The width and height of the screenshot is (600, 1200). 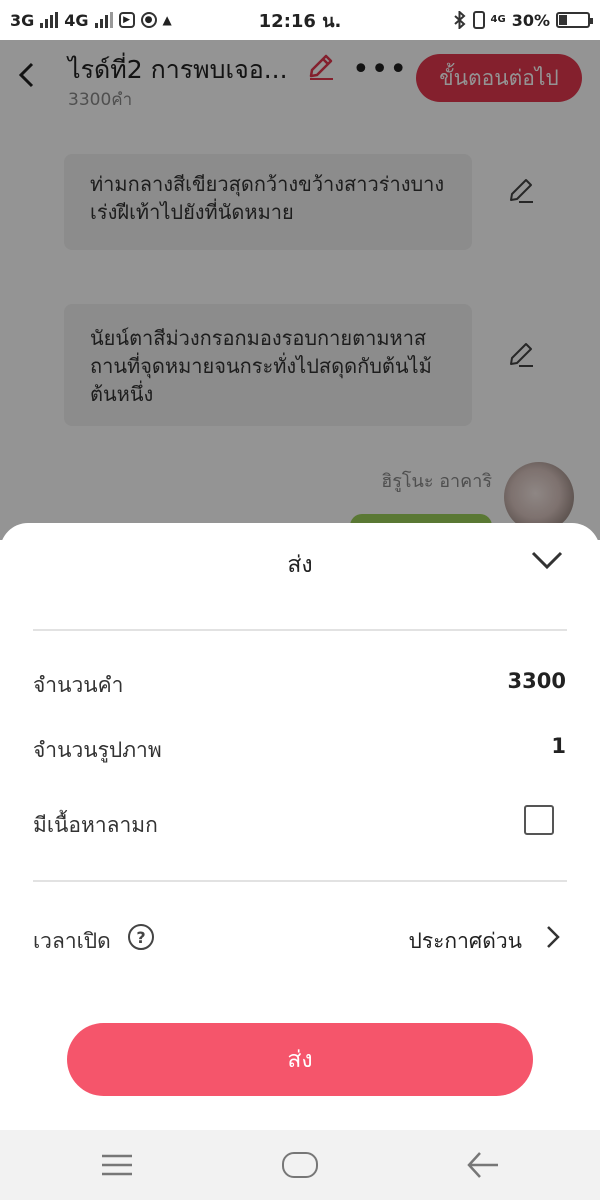 What do you see at coordinates (231, 20) in the screenshot?
I see `status-bar-left: 3G 4G ▶ ● ▲` at bounding box center [231, 20].